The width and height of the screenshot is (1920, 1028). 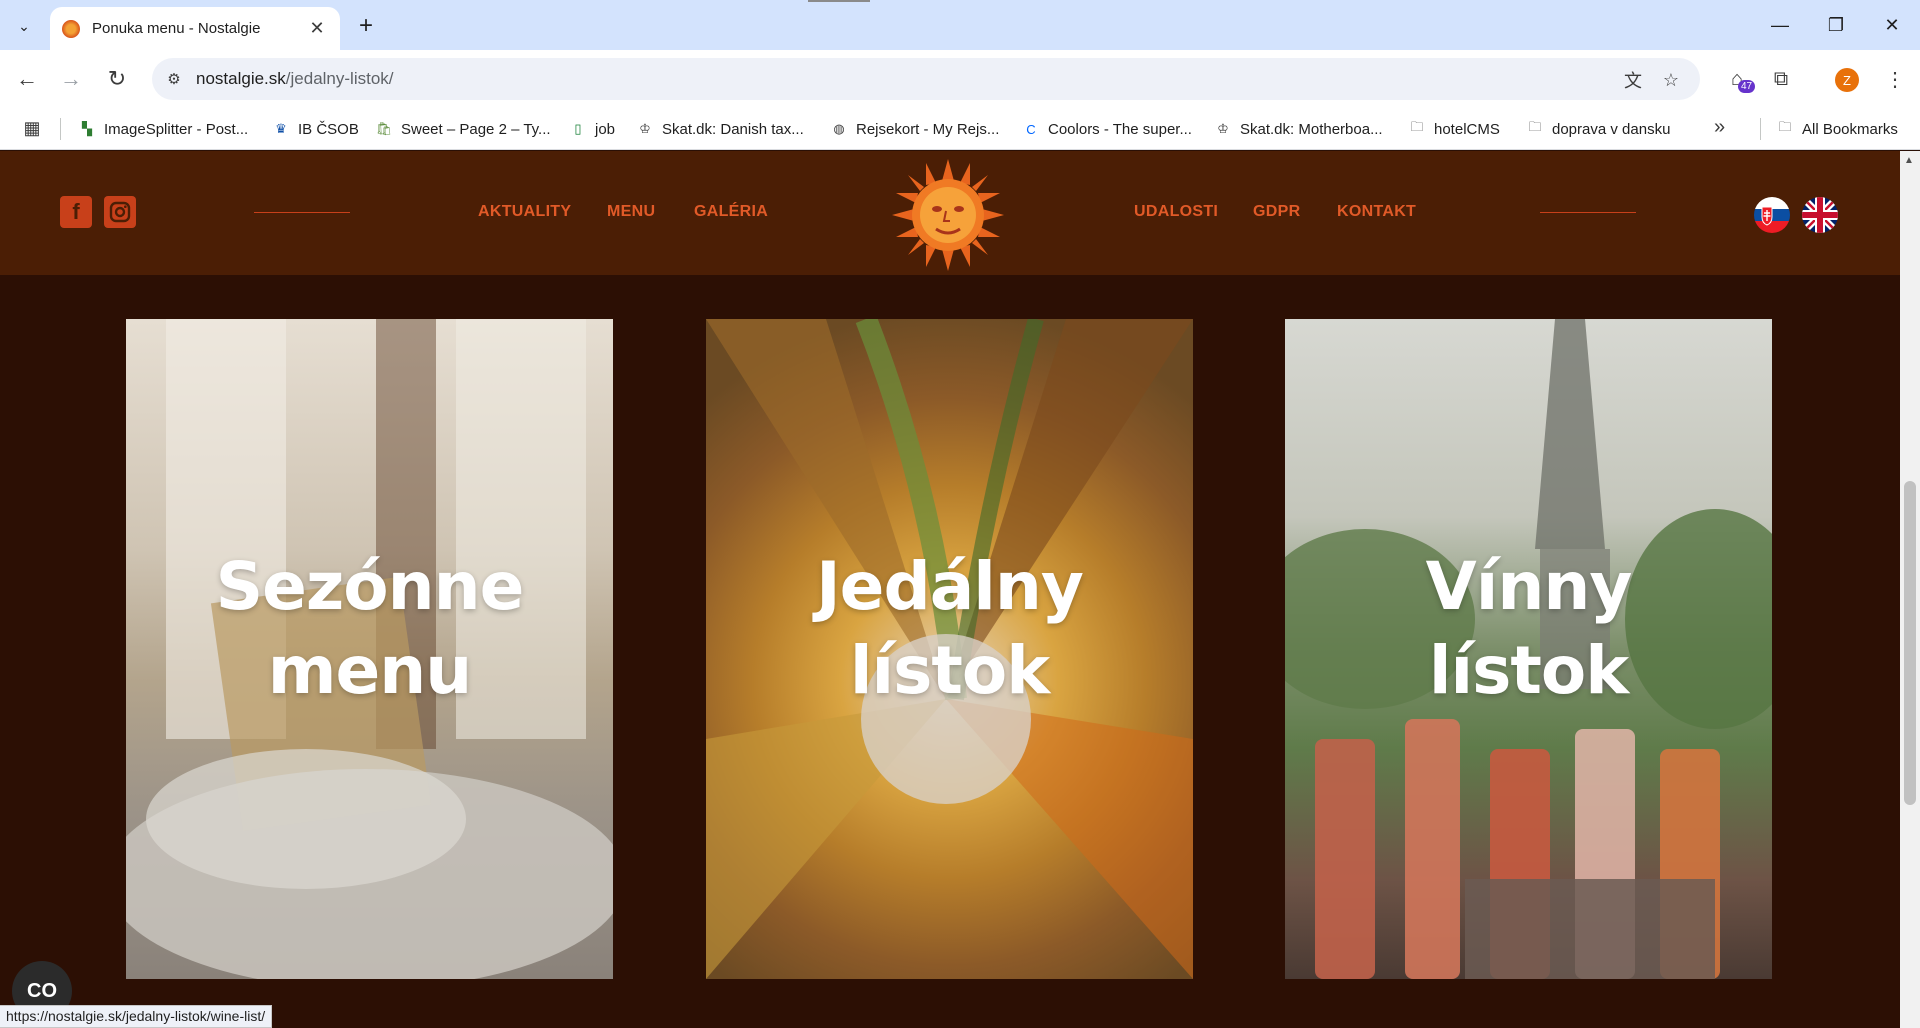 What do you see at coordinates (87, 128) in the screenshot?
I see `imagesplitter-icon: ▚` at bounding box center [87, 128].